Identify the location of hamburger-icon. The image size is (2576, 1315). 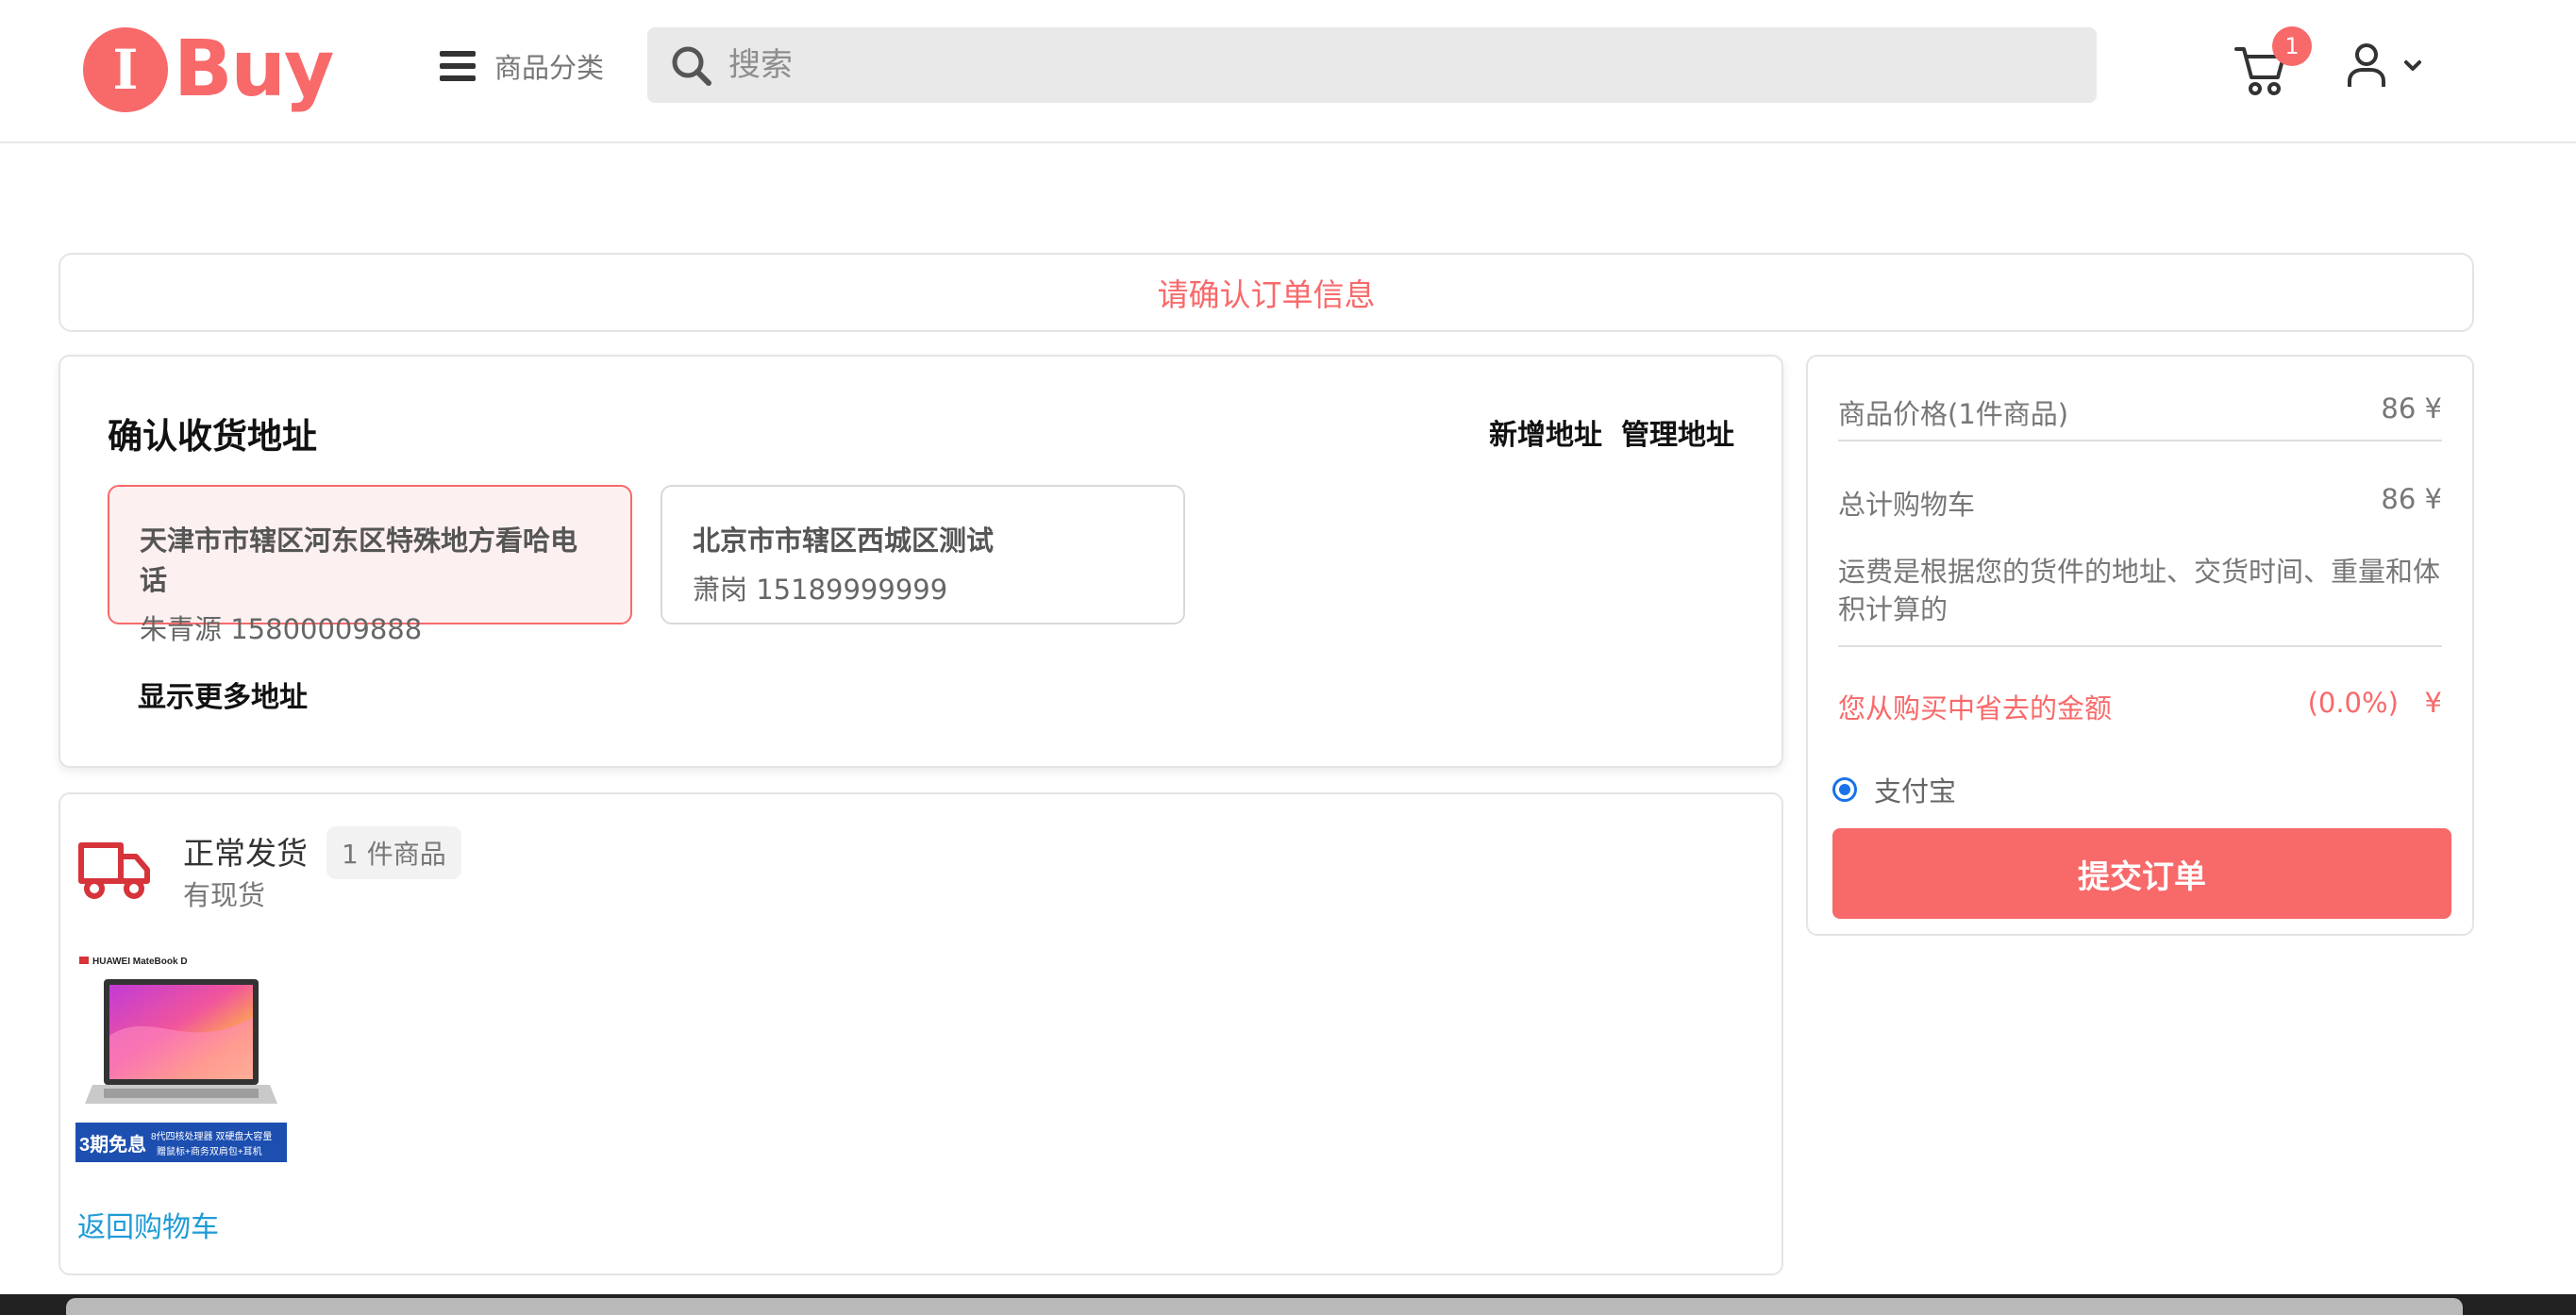
(458, 66).